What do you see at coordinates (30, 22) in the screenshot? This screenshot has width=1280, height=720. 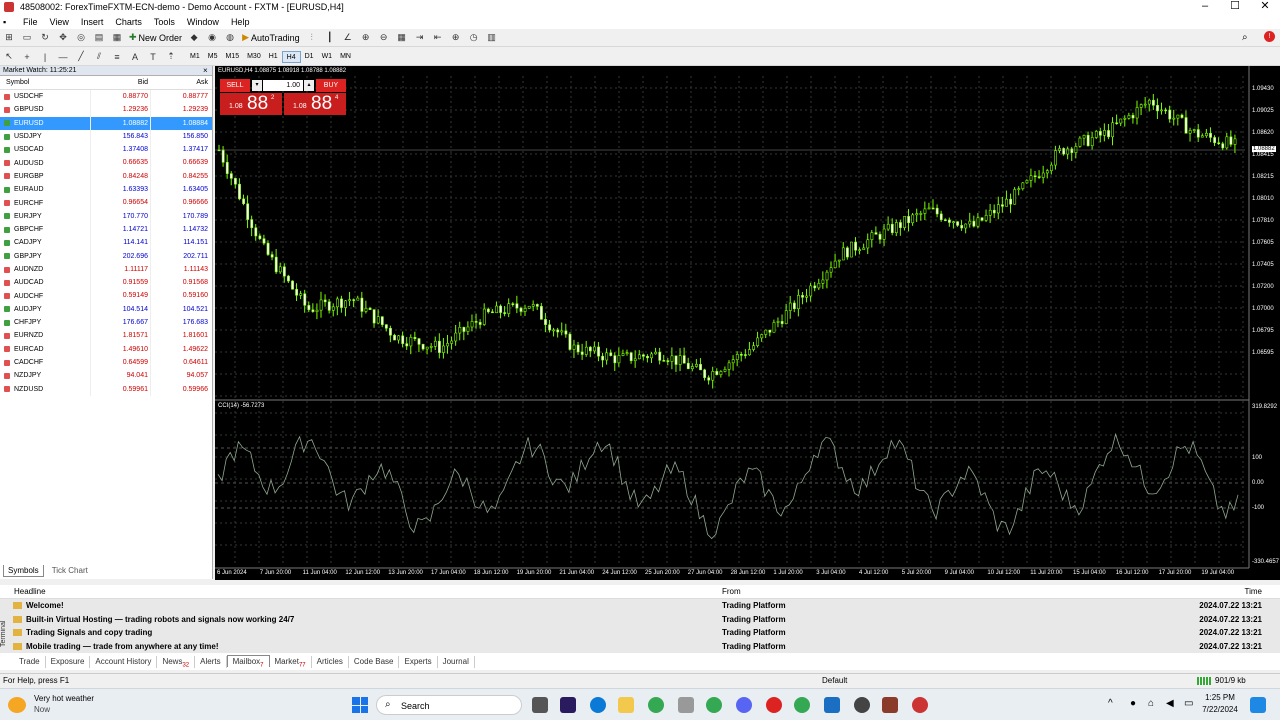 I see `menu-file: File` at bounding box center [30, 22].